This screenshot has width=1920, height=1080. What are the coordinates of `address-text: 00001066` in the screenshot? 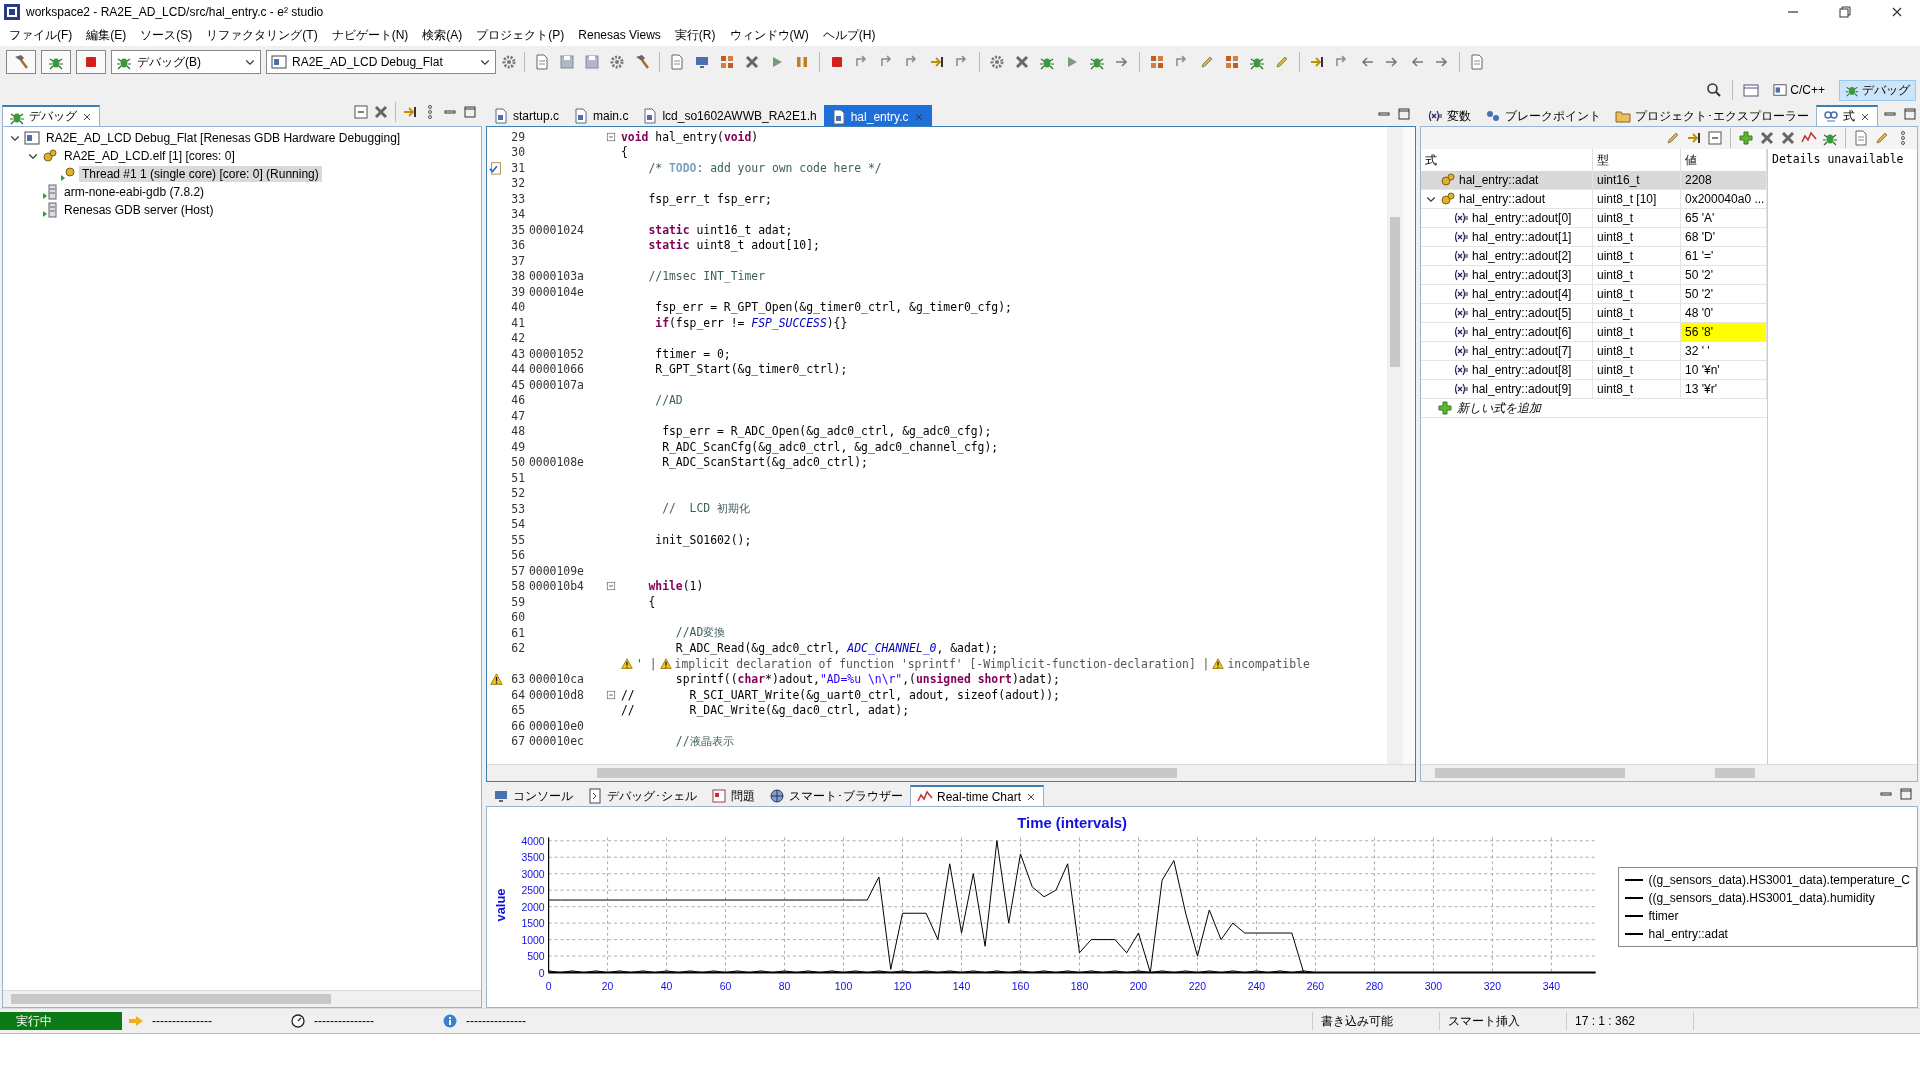 It's located at (556, 369).